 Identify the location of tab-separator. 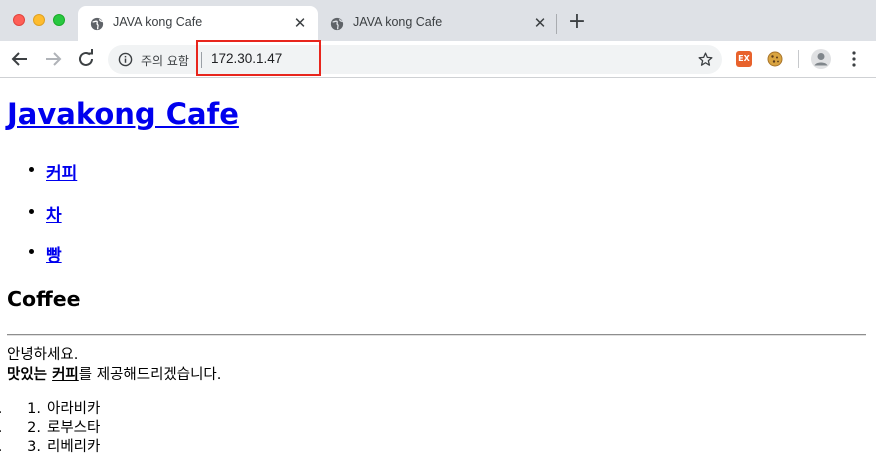
(556, 24).